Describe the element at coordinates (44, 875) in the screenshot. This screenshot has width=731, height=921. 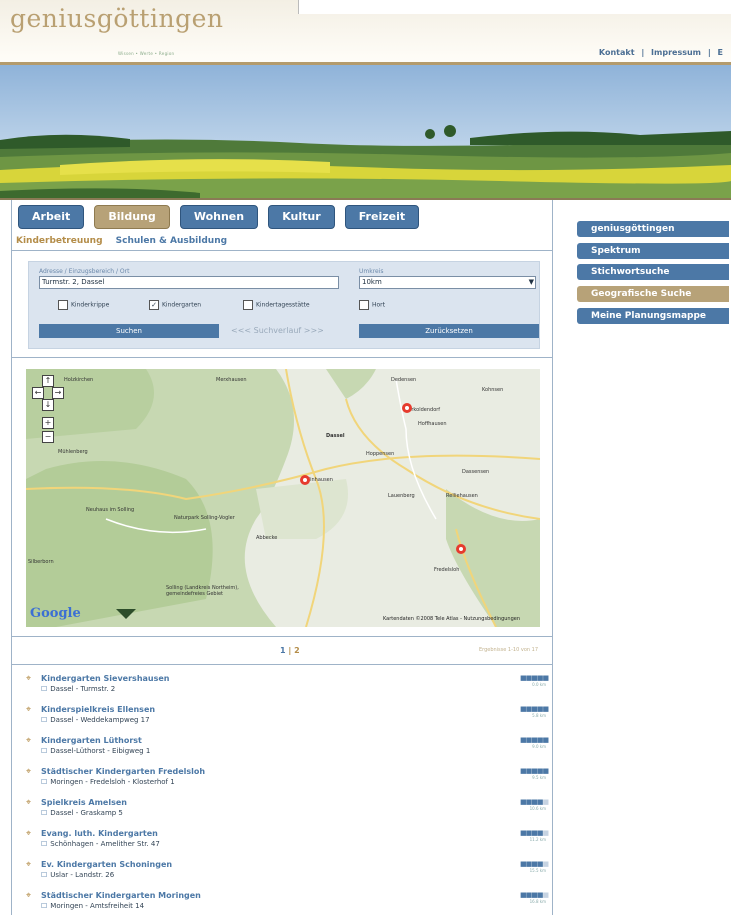
I see `location-icon: ☐` at that location.